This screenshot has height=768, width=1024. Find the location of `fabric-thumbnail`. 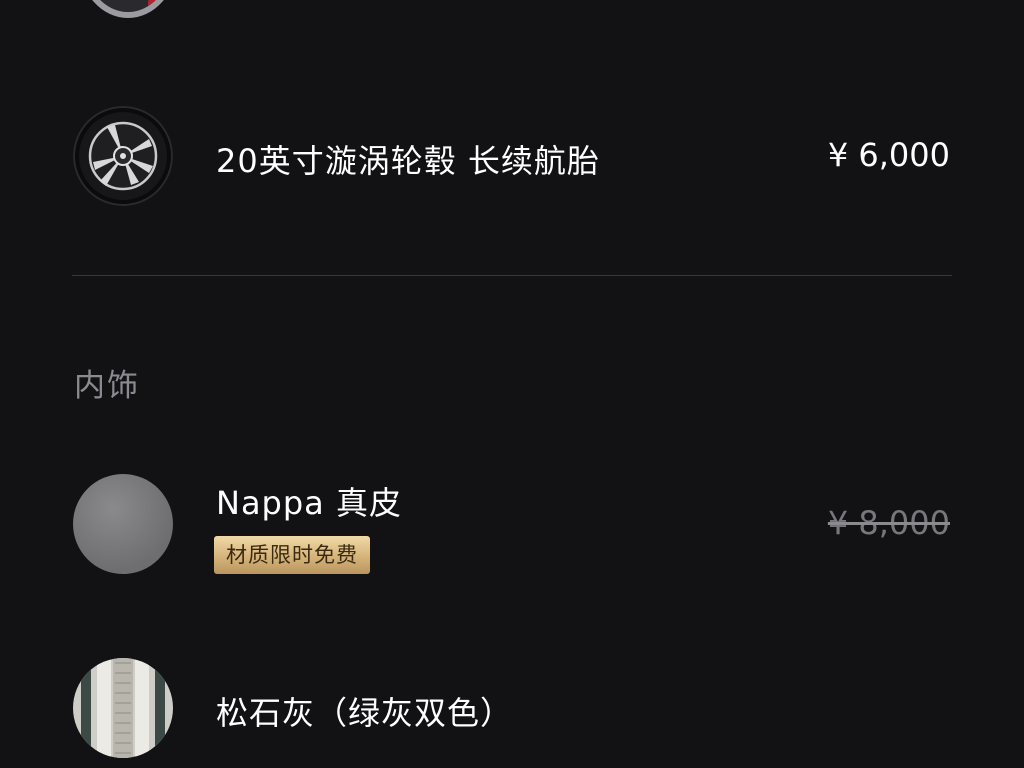

fabric-thumbnail is located at coordinates (123, 708).